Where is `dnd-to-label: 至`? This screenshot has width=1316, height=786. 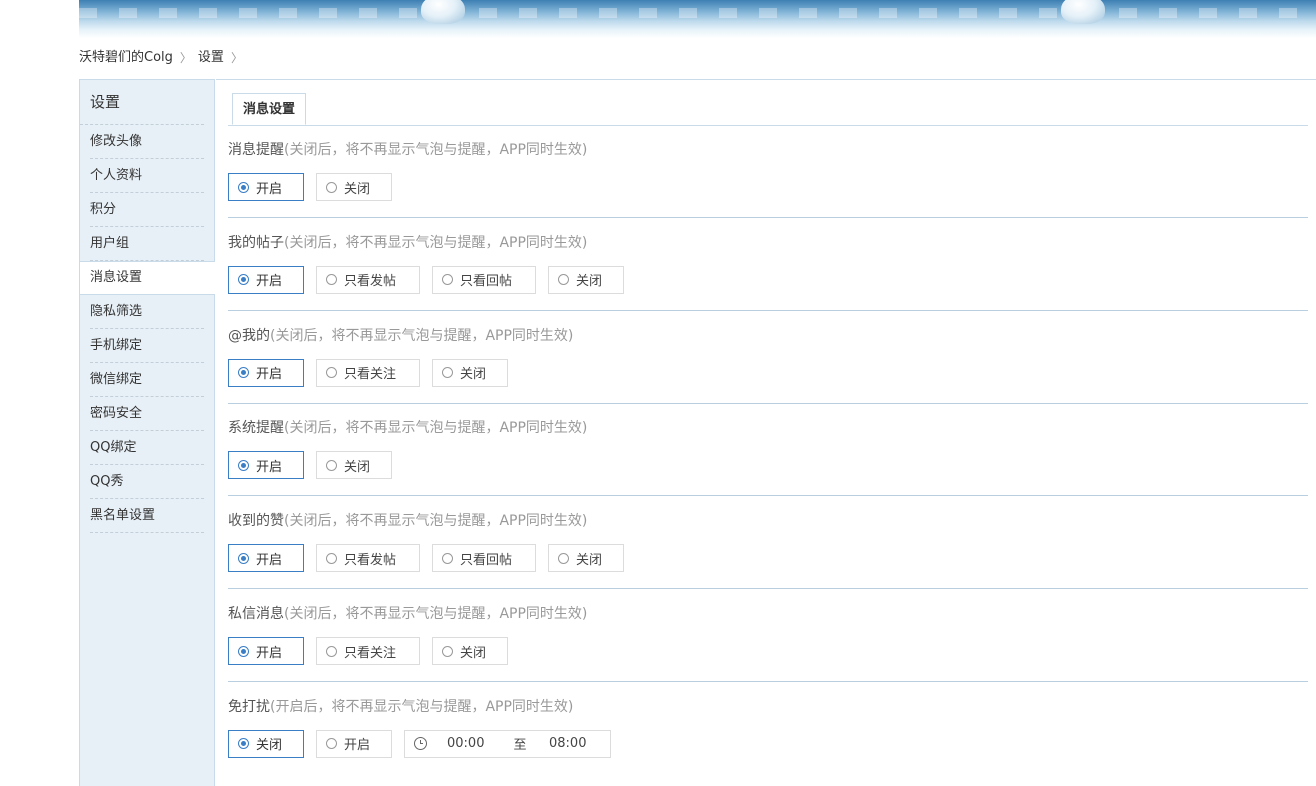
dnd-to-label: 至 is located at coordinates (520, 746).